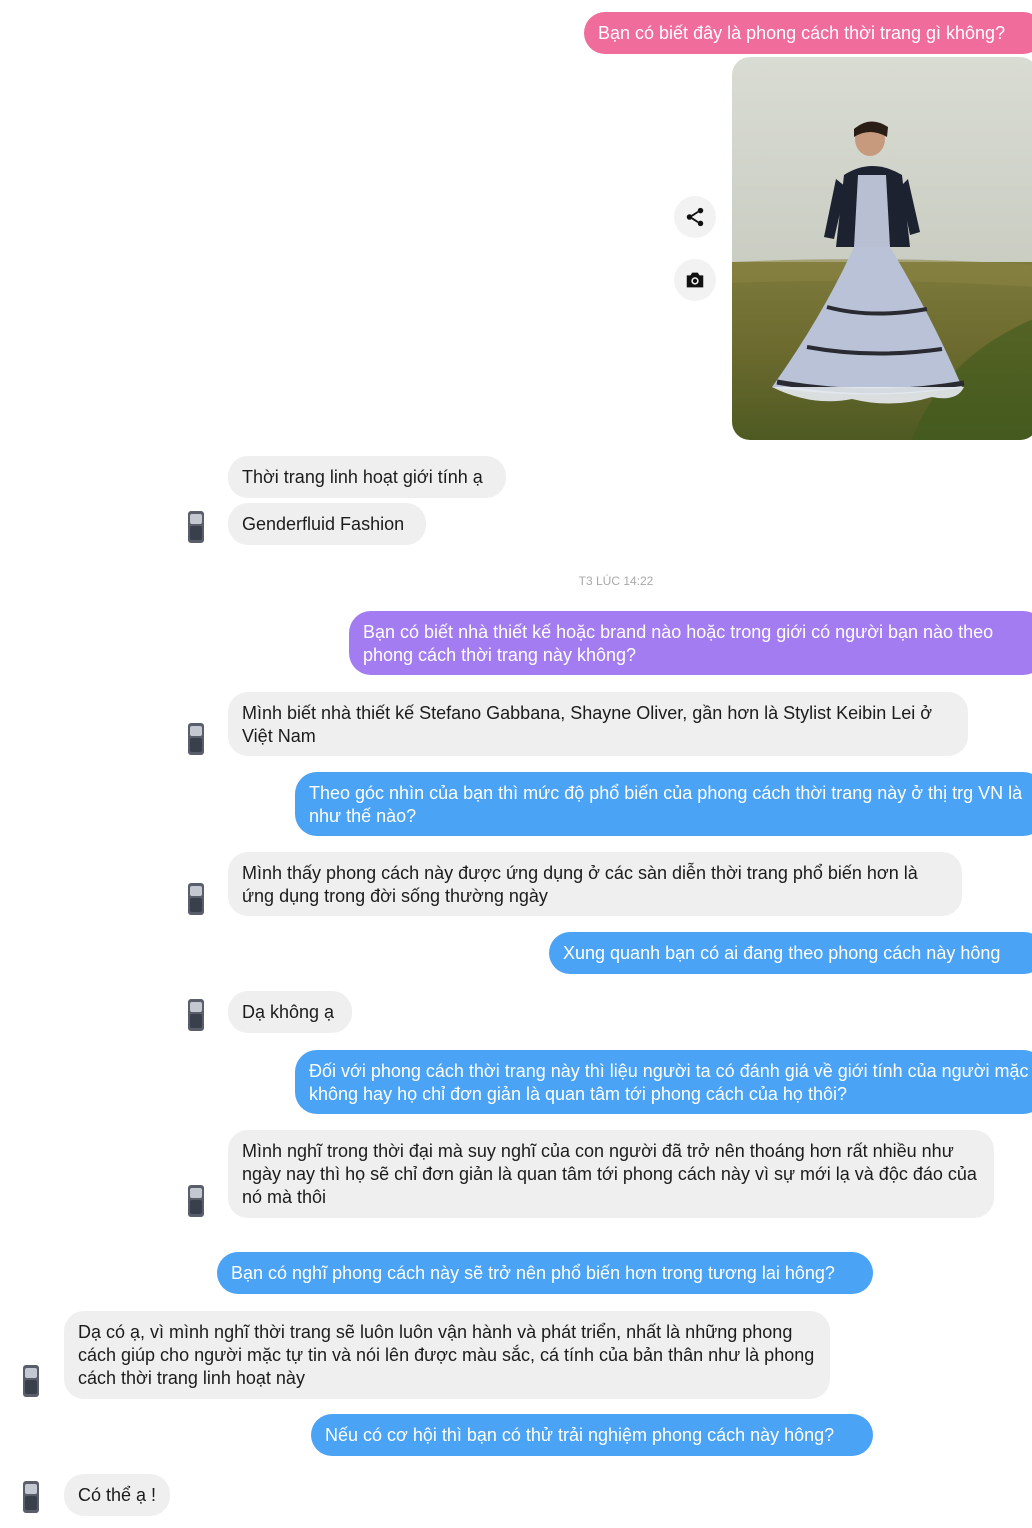 This screenshot has width=1032, height=1528. I want to click on incoming-message-1b: Genderfluid Fashion, so click(327, 524).